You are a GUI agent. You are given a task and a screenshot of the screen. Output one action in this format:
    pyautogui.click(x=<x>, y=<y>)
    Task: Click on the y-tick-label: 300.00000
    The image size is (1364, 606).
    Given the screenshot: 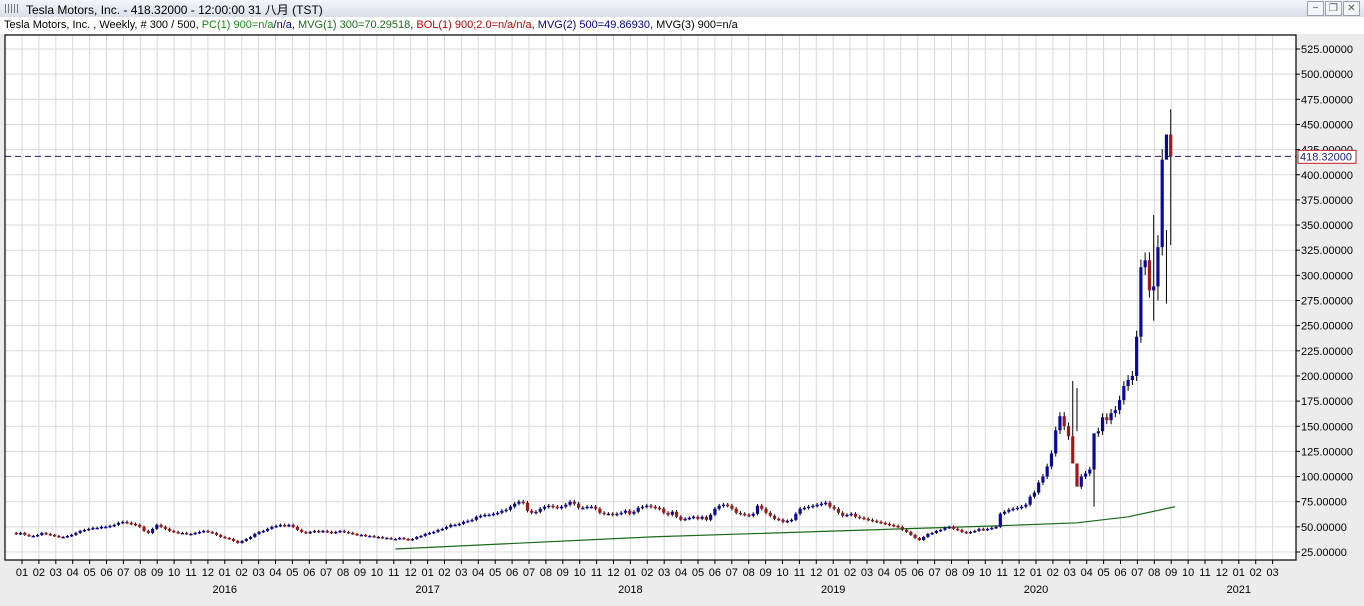 What is the action you would take?
    pyautogui.click(x=1327, y=276)
    